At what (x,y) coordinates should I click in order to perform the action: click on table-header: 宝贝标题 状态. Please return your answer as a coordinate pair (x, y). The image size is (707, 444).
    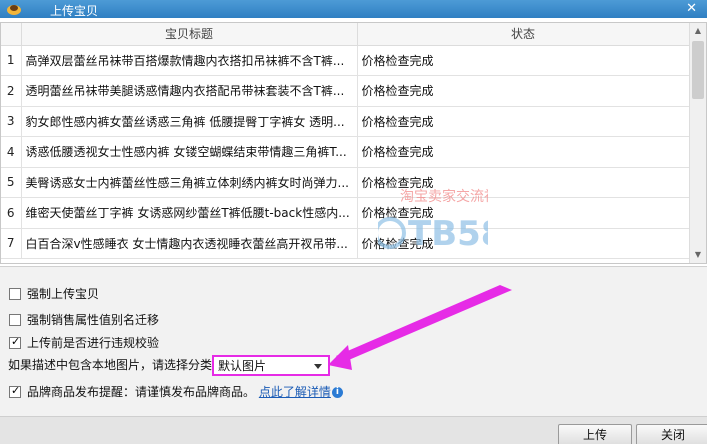
    Looking at the image, I should click on (345, 34).